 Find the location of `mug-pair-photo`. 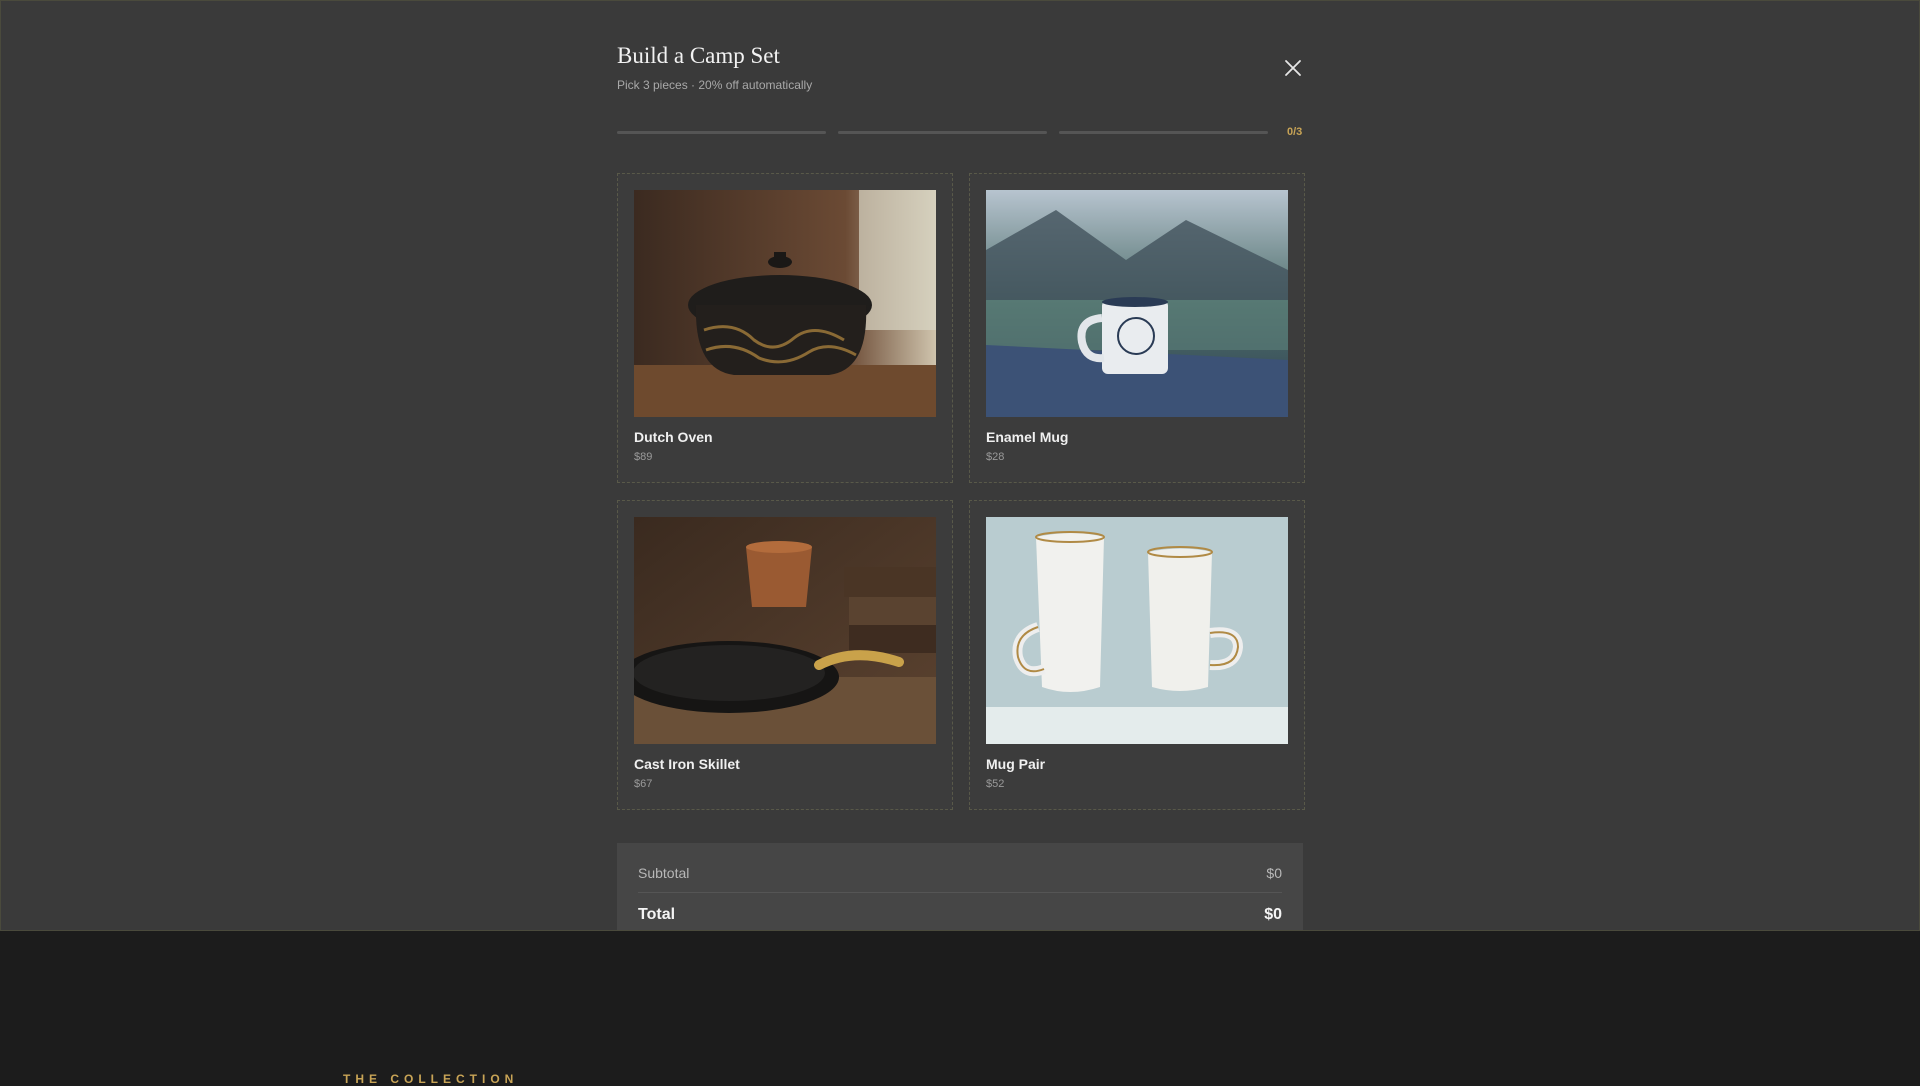

mug-pair-photo is located at coordinates (1137, 630).